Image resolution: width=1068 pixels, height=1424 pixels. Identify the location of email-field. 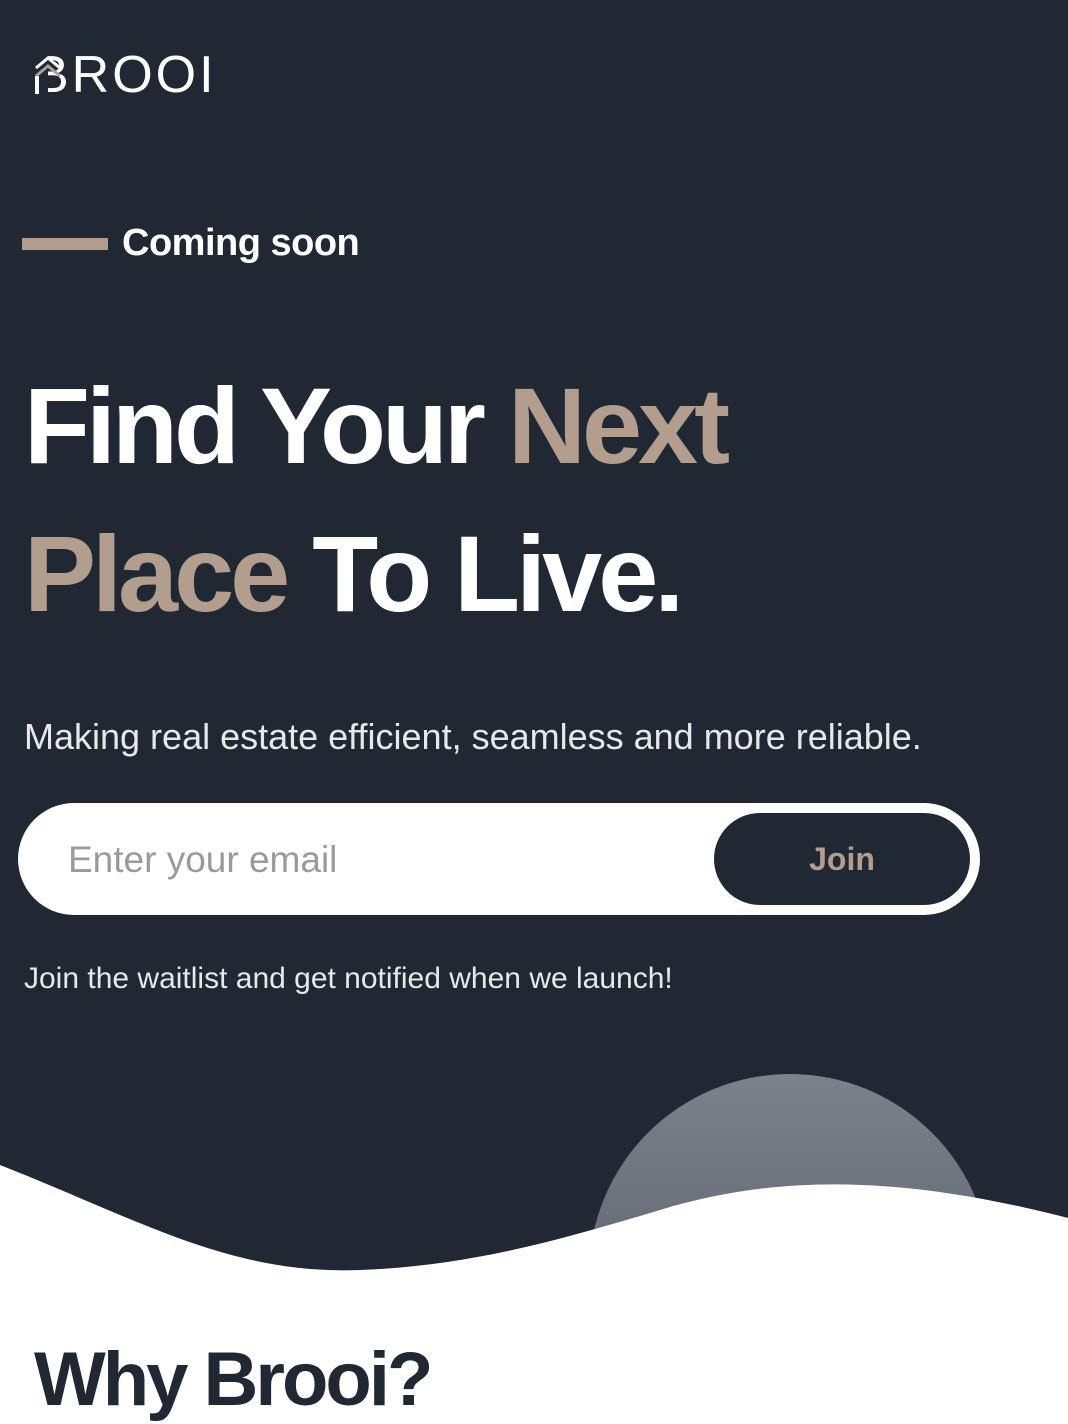
(378, 860).